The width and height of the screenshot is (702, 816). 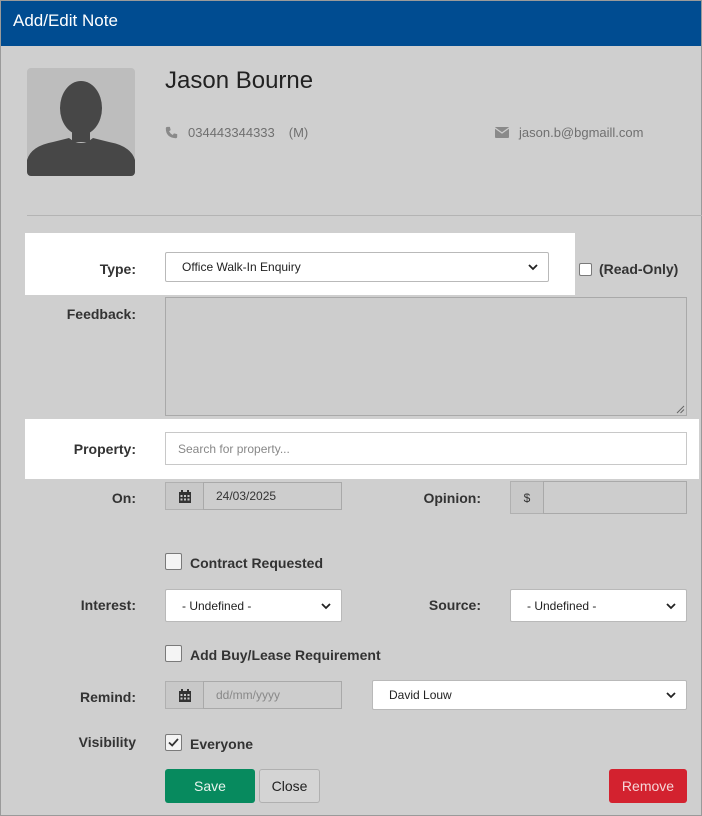 I want to click on interest-label: Interest:, so click(x=108, y=605).